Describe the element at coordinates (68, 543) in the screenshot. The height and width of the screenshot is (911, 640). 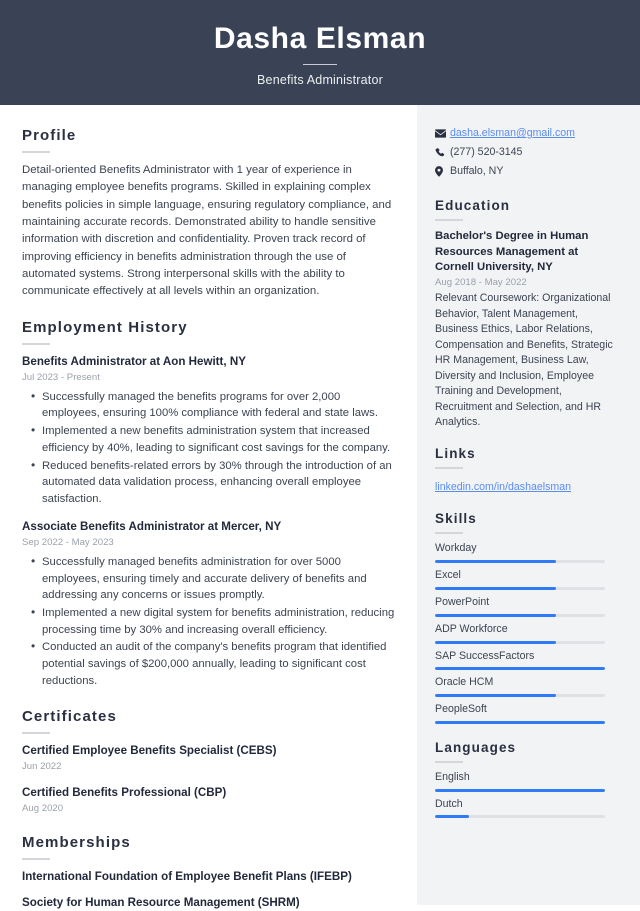
I see `job-date: Sep 2022 - May 2023` at that location.